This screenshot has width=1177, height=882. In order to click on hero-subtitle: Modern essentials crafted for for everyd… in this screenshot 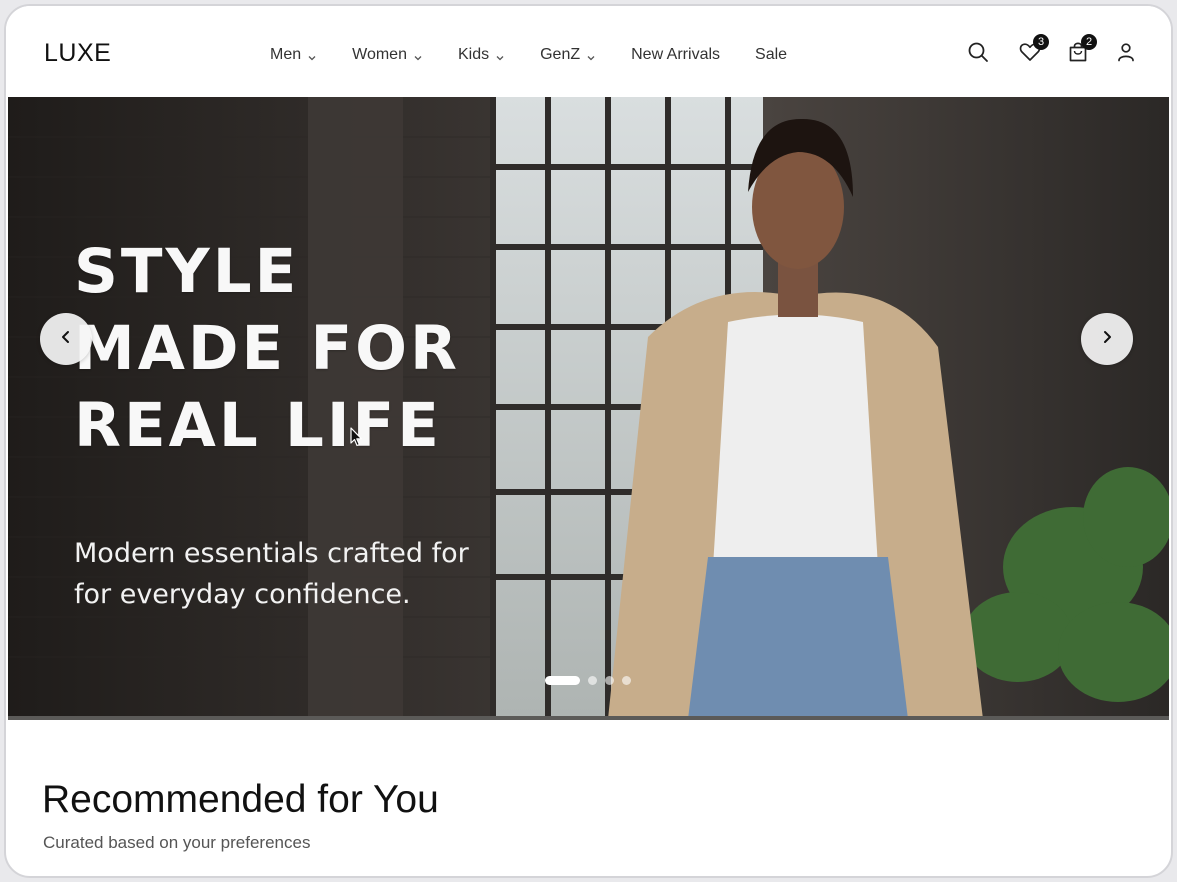, I will do `click(271, 574)`.